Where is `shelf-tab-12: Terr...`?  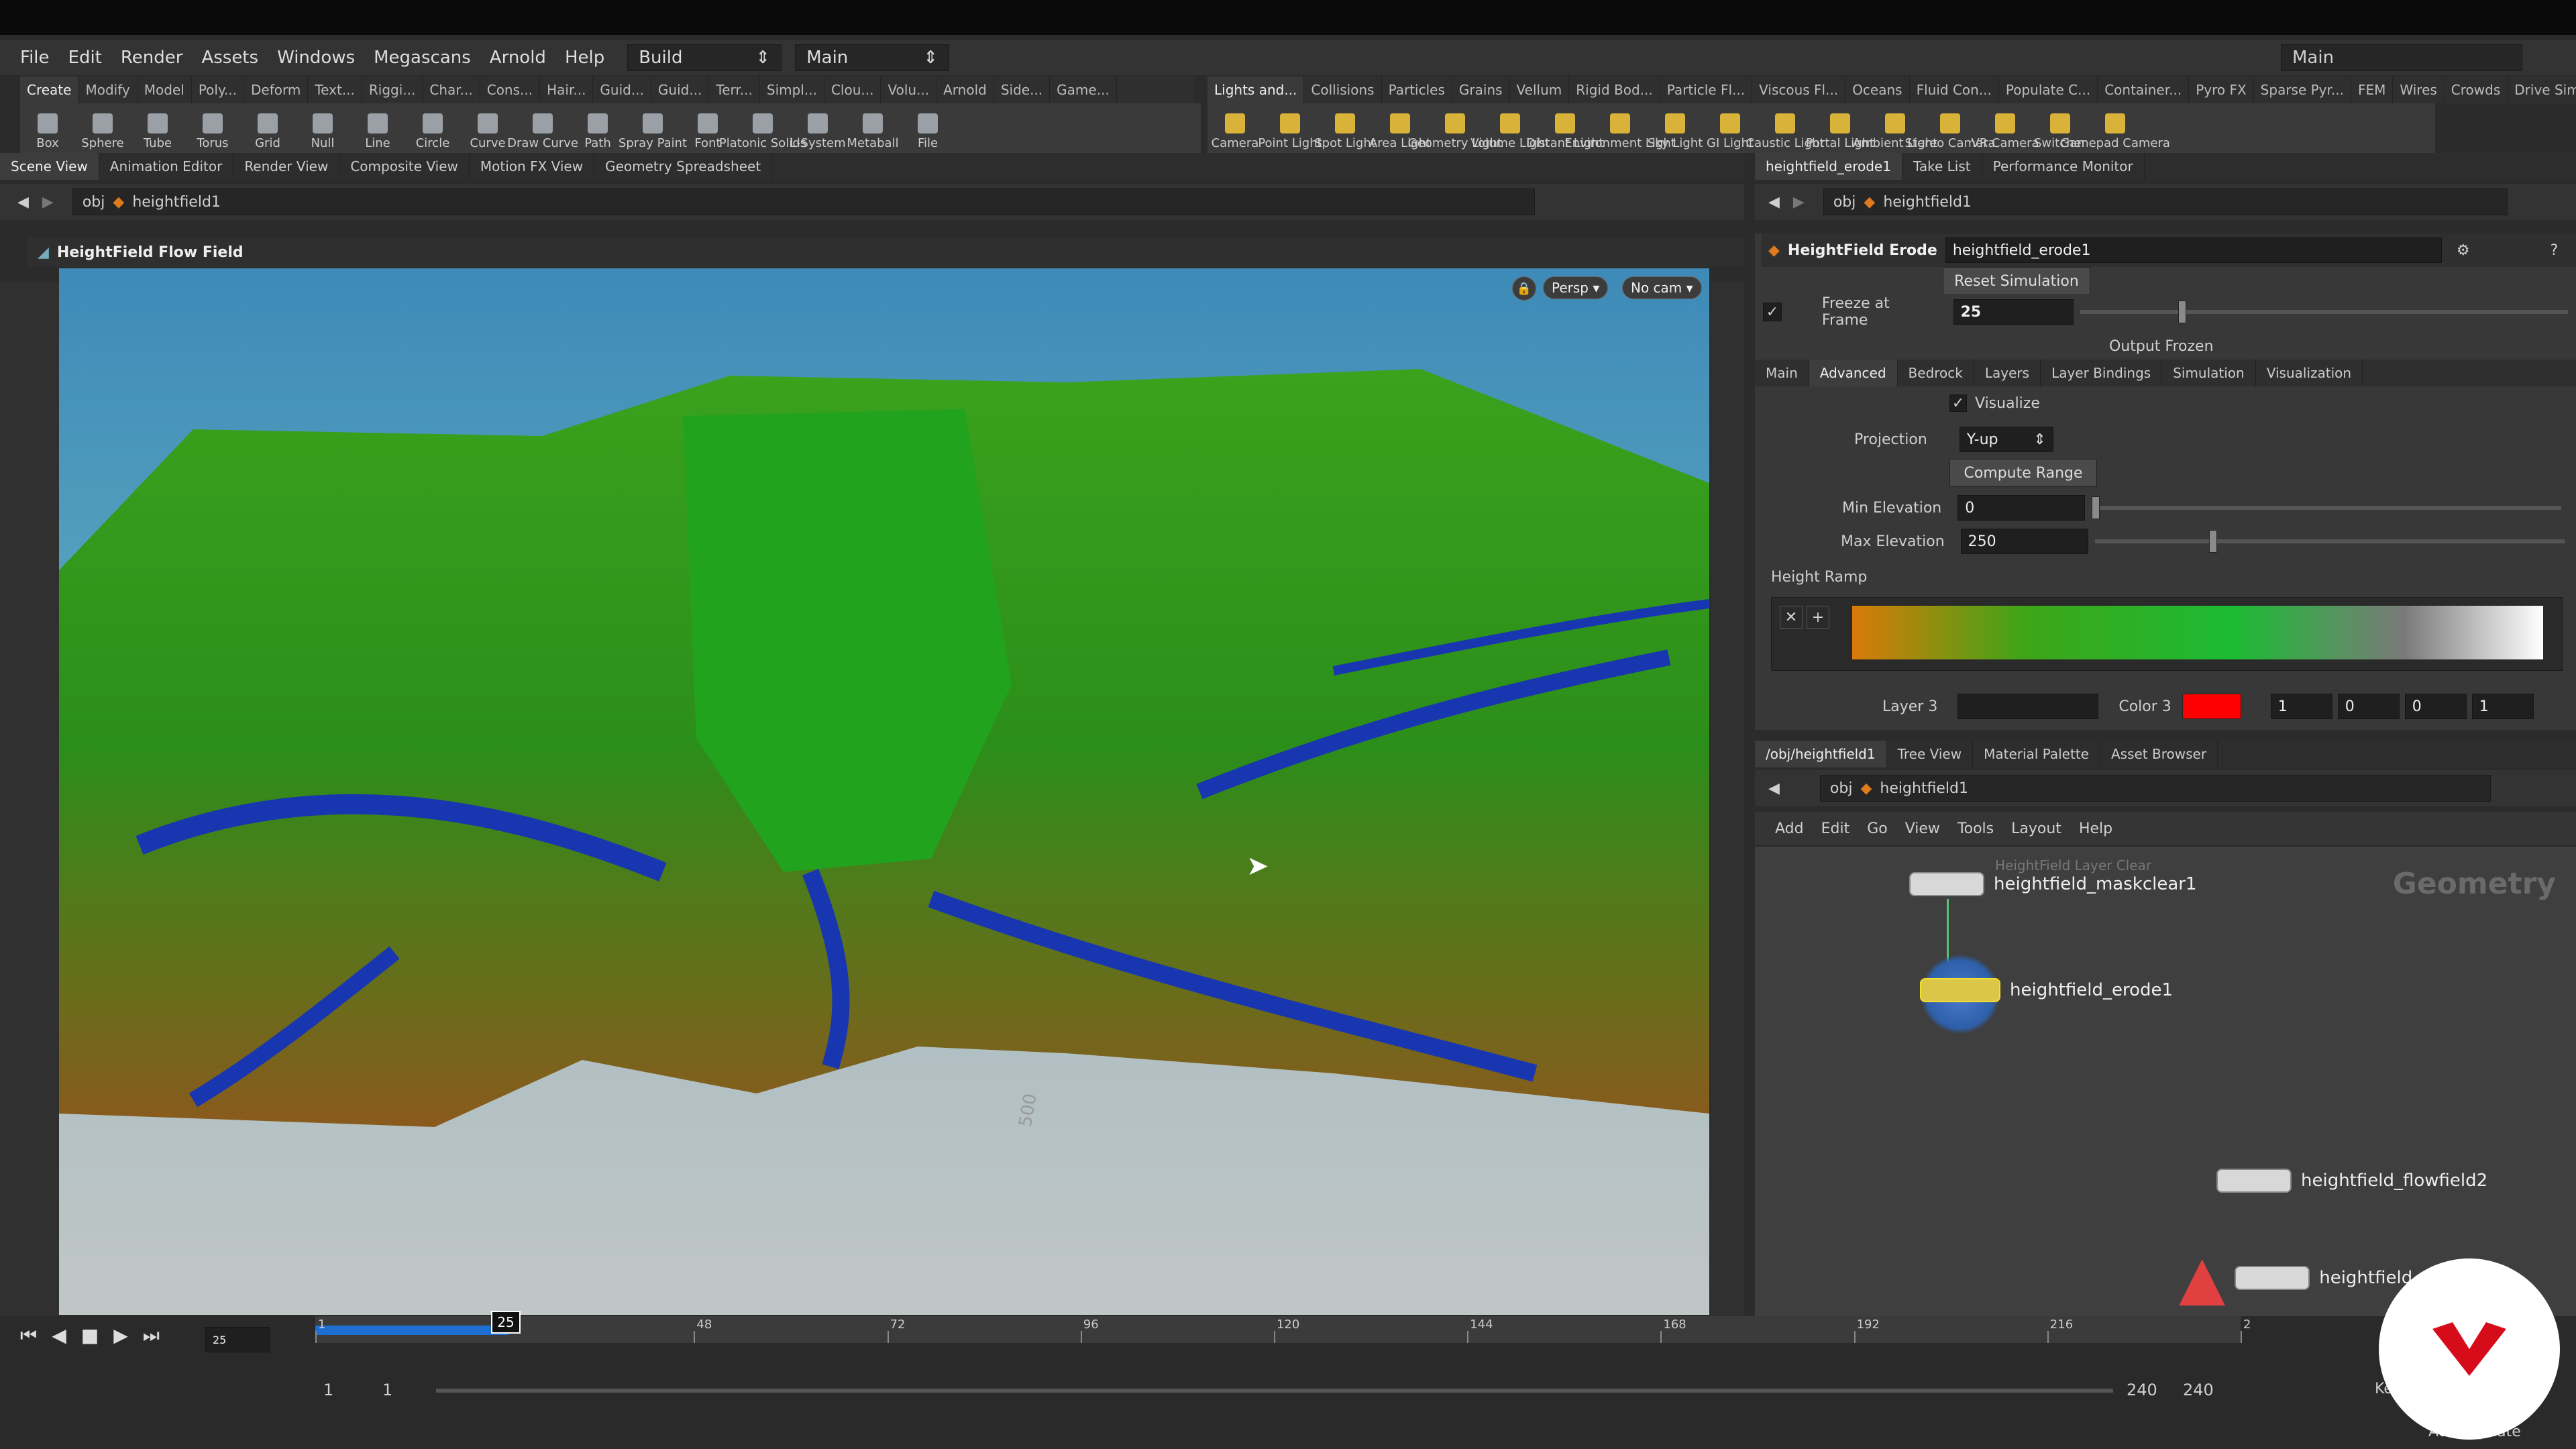 shelf-tab-12: Terr... is located at coordinates (734, 89).